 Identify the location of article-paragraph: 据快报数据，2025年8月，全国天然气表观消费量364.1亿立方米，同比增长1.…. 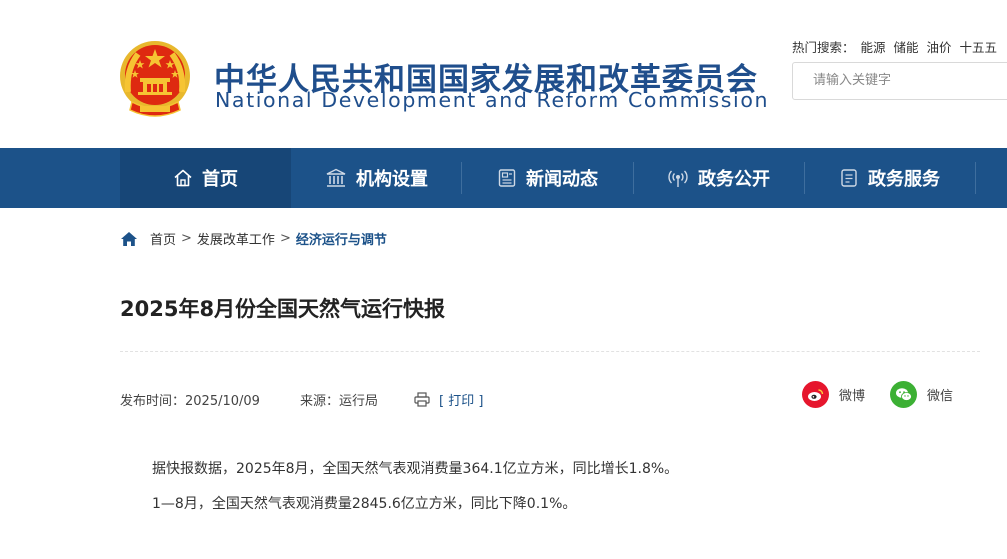
(415, 469).